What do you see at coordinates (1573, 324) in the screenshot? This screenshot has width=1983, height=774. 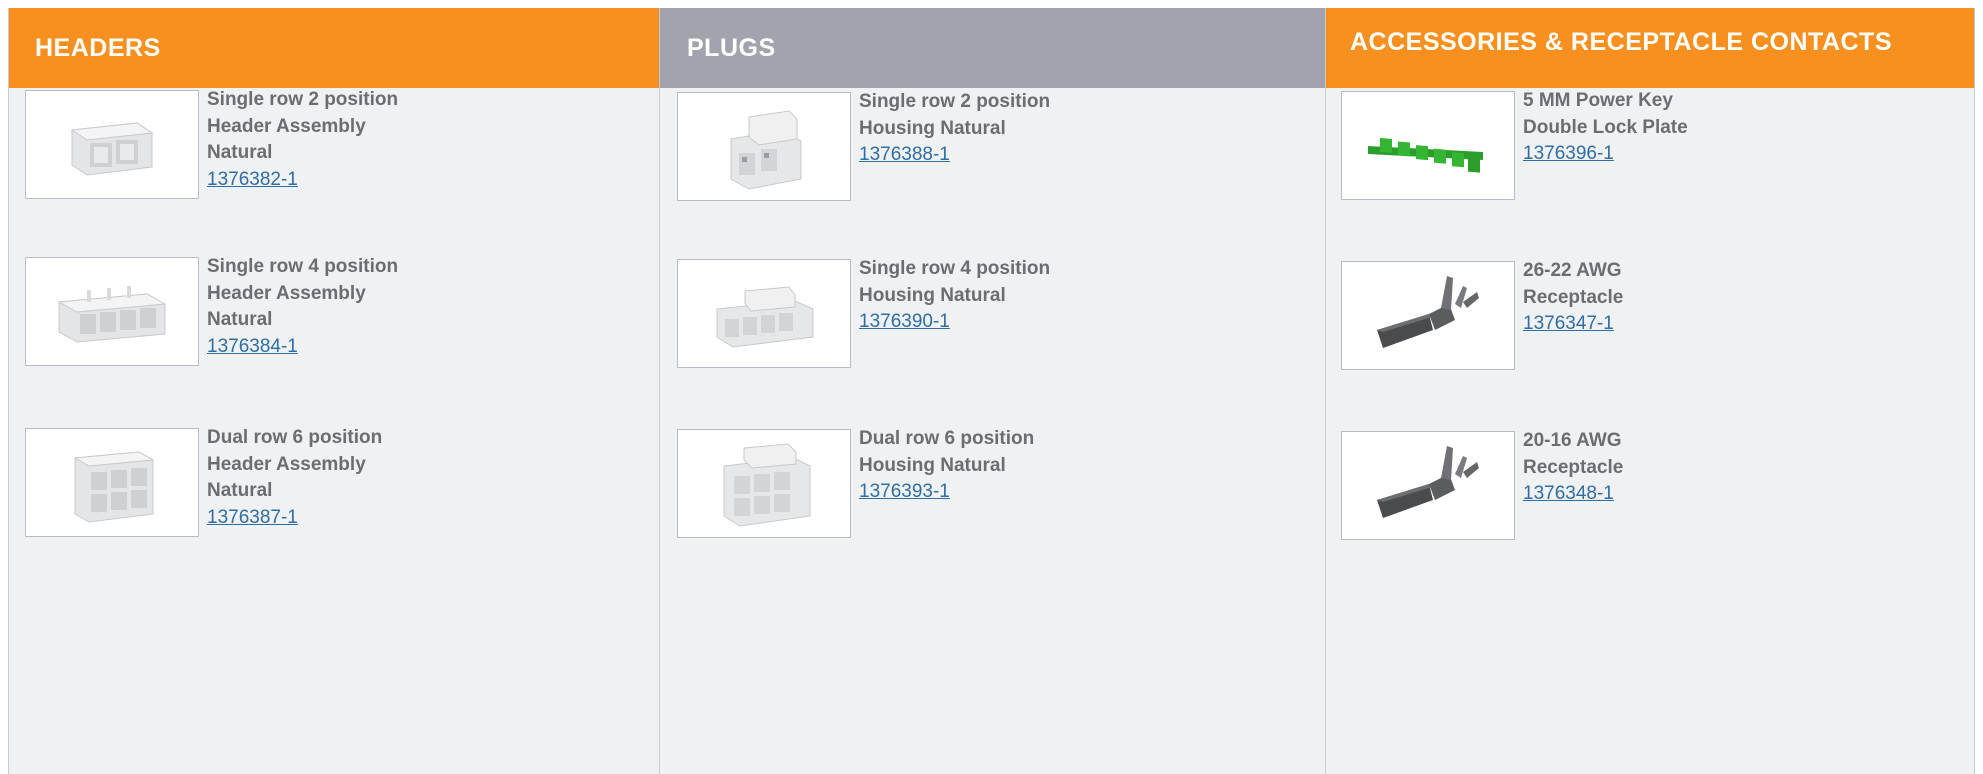 I see `part-number-link: 1376347-1` at bounding box center [1573, 324].